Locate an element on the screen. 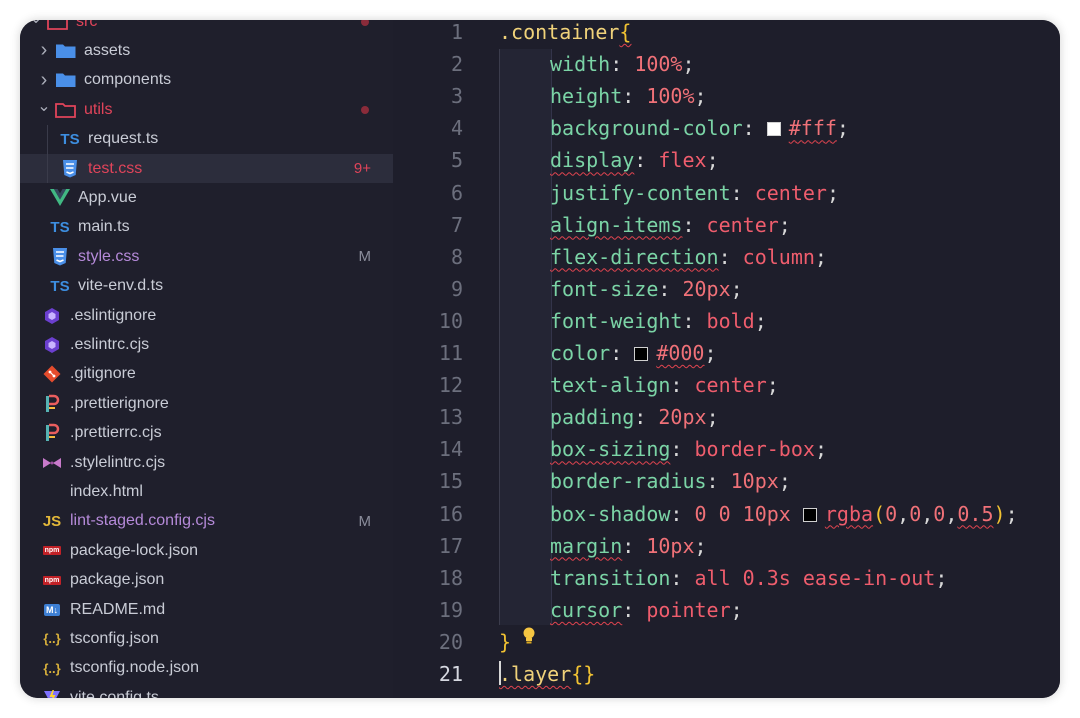 The image size is (1080, 718). code-line: 1 .container{ is located at coordinates (726, 34).